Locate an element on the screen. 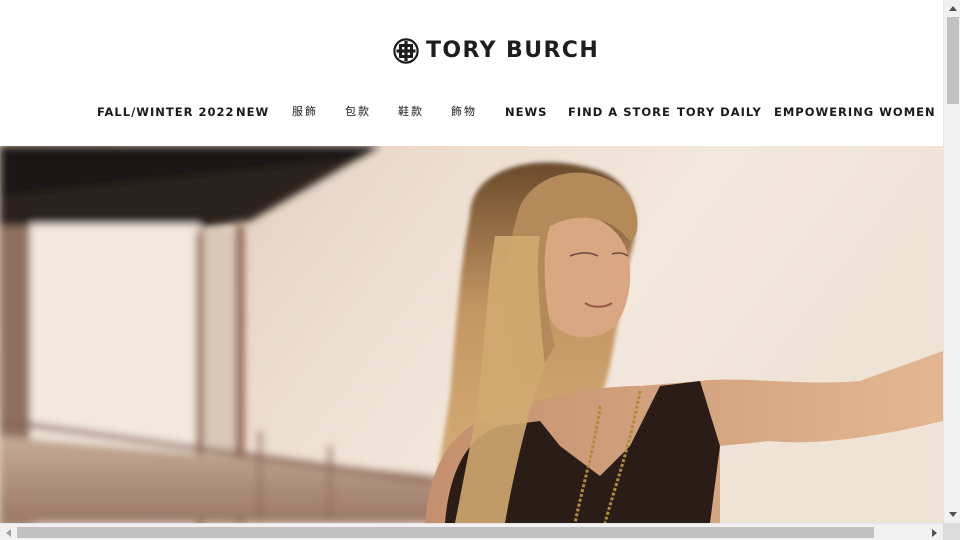  brand-logo-link: TORY BURCH is located at coordinates (496, 51).